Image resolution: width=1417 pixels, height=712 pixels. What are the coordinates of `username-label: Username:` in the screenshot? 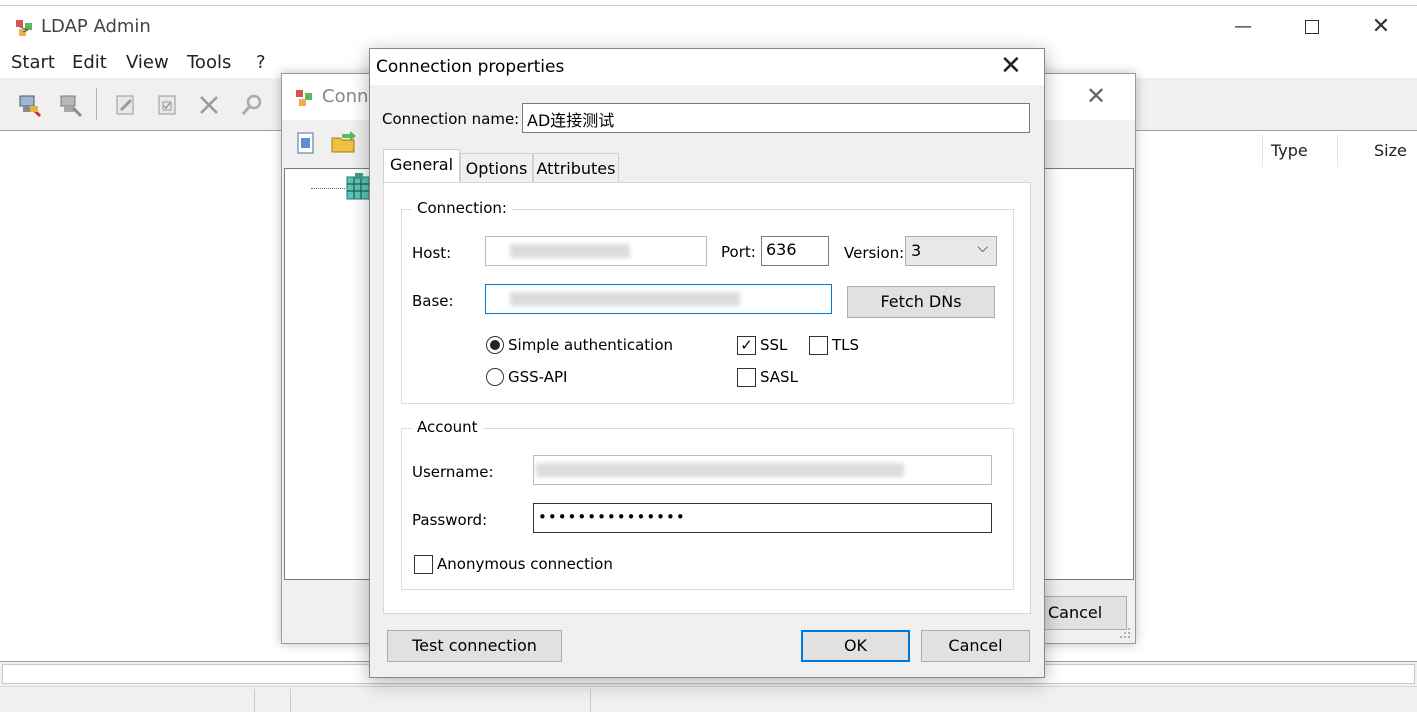 It's located at (453, 472).